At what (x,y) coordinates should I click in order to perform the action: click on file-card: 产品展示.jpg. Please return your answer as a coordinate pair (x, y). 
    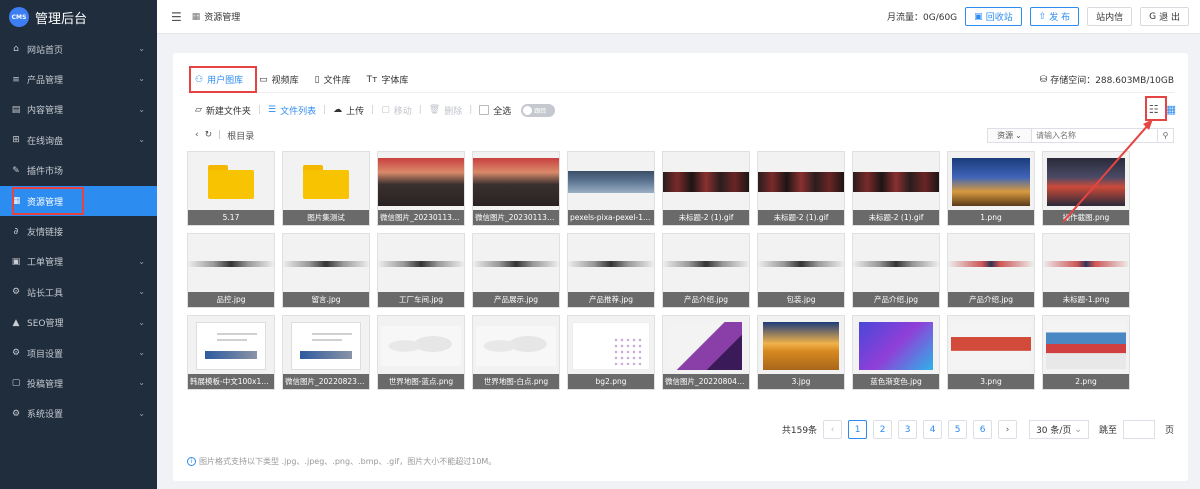
    Looking at the image, I should click on (516, 270).